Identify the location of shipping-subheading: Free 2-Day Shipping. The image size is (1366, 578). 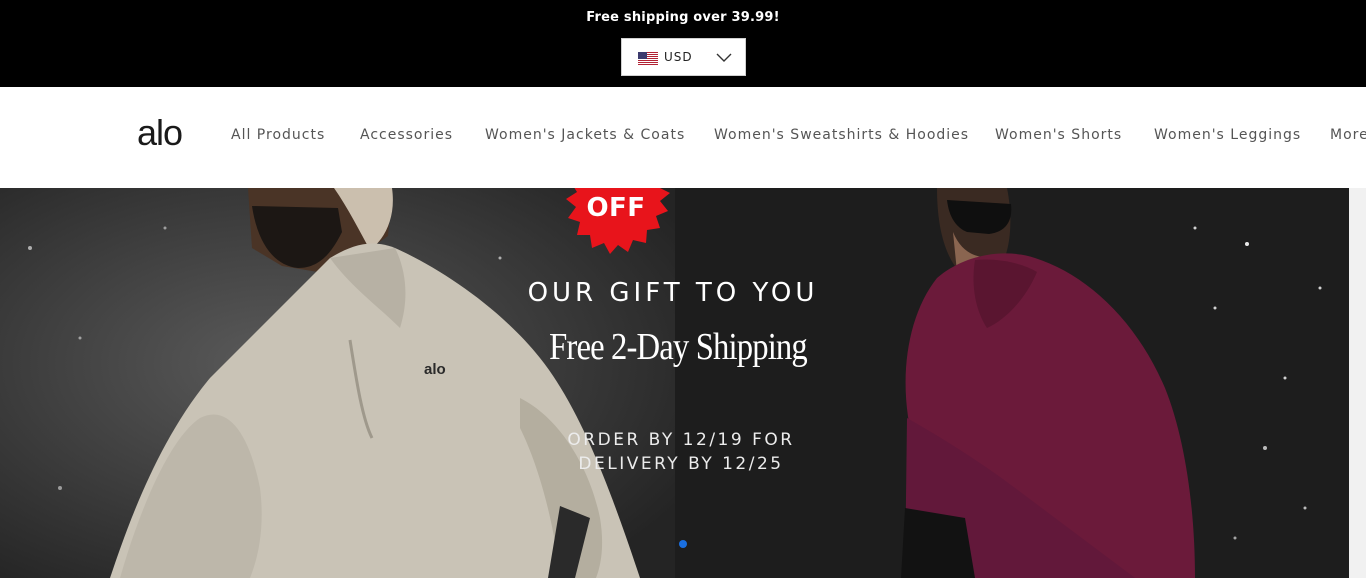
(678, 347).